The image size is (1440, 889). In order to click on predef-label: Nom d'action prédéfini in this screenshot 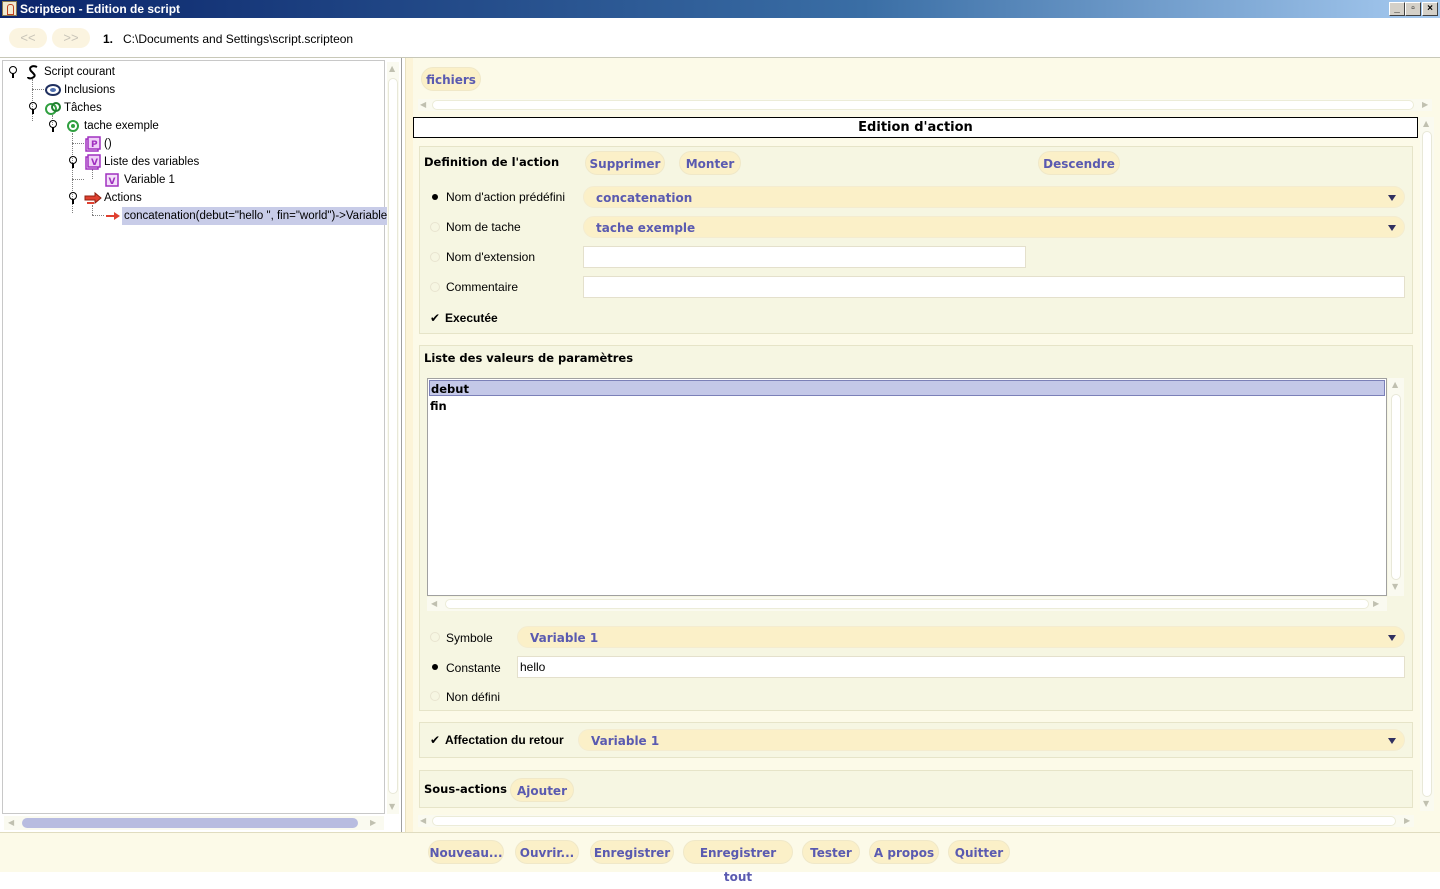, I will do `click(506, 197)`.